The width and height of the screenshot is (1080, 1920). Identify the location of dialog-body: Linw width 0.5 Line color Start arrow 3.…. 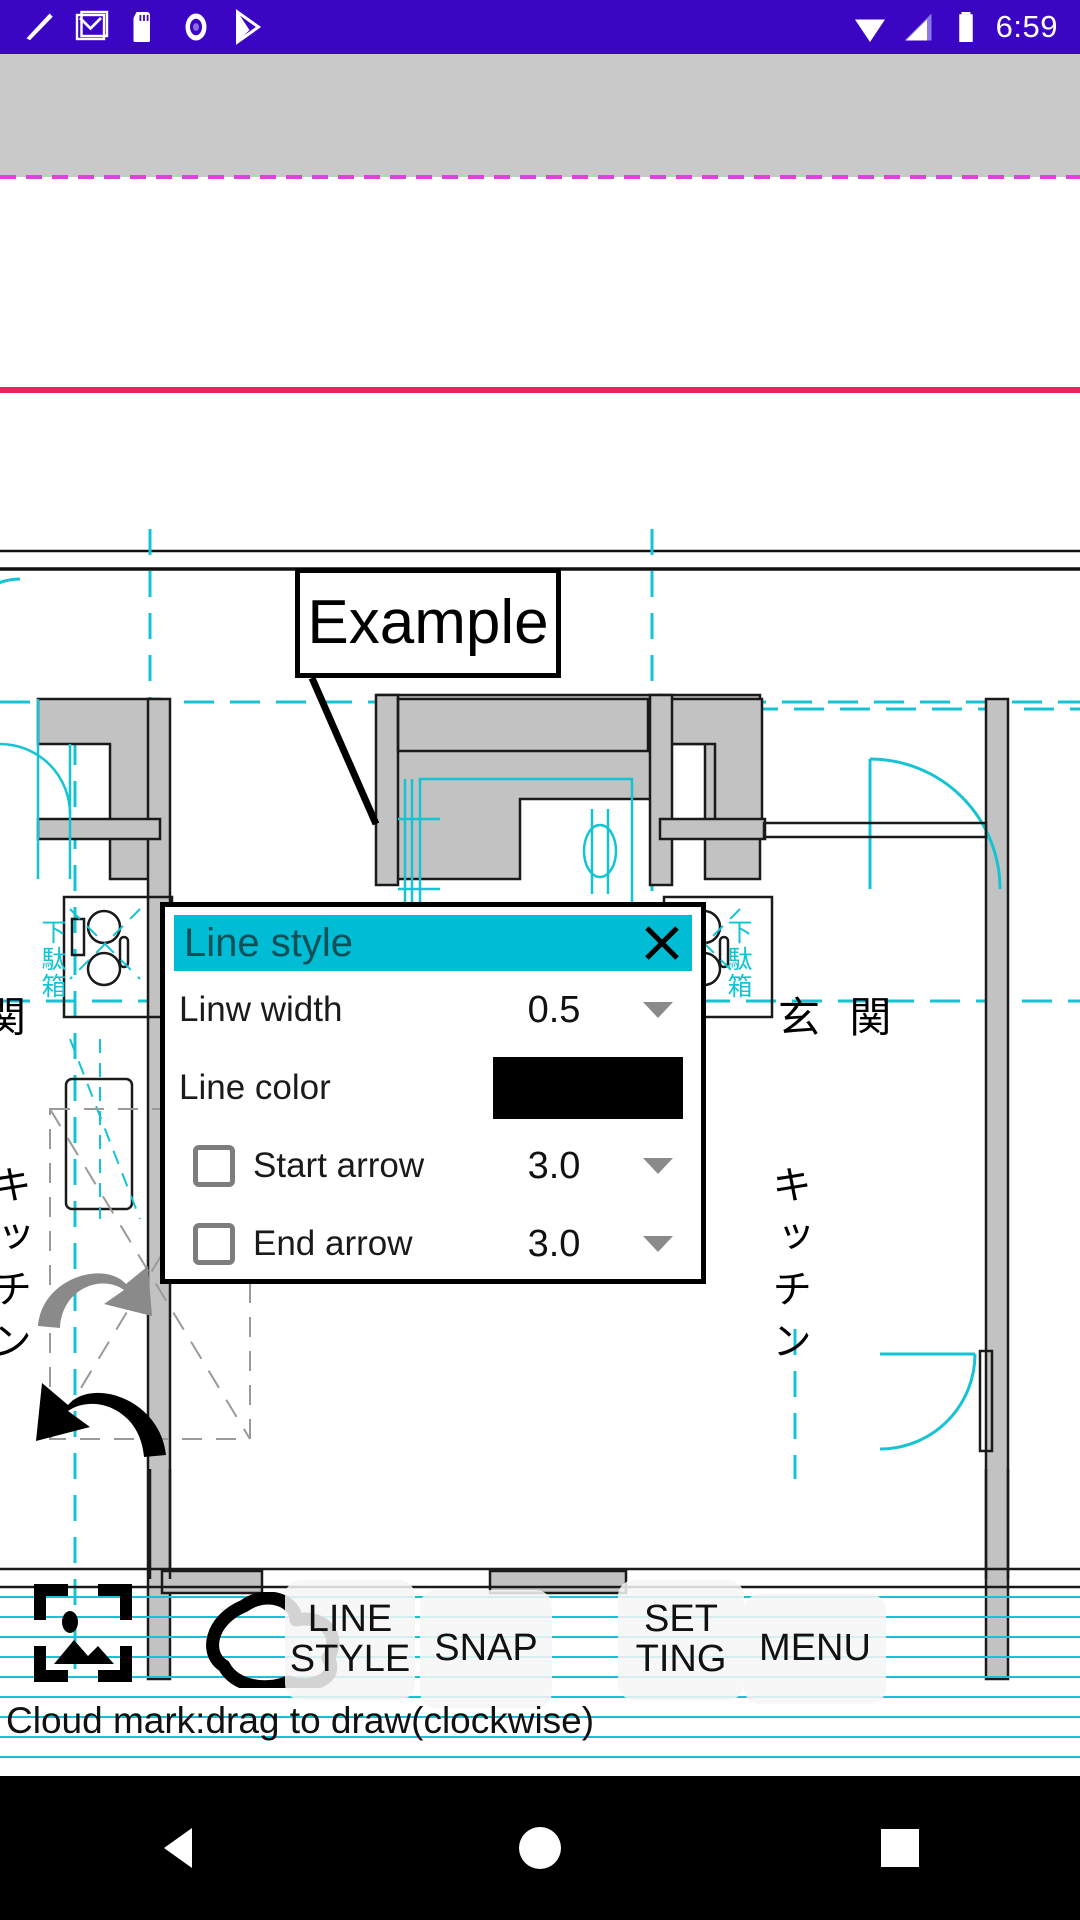
(433, 1127).